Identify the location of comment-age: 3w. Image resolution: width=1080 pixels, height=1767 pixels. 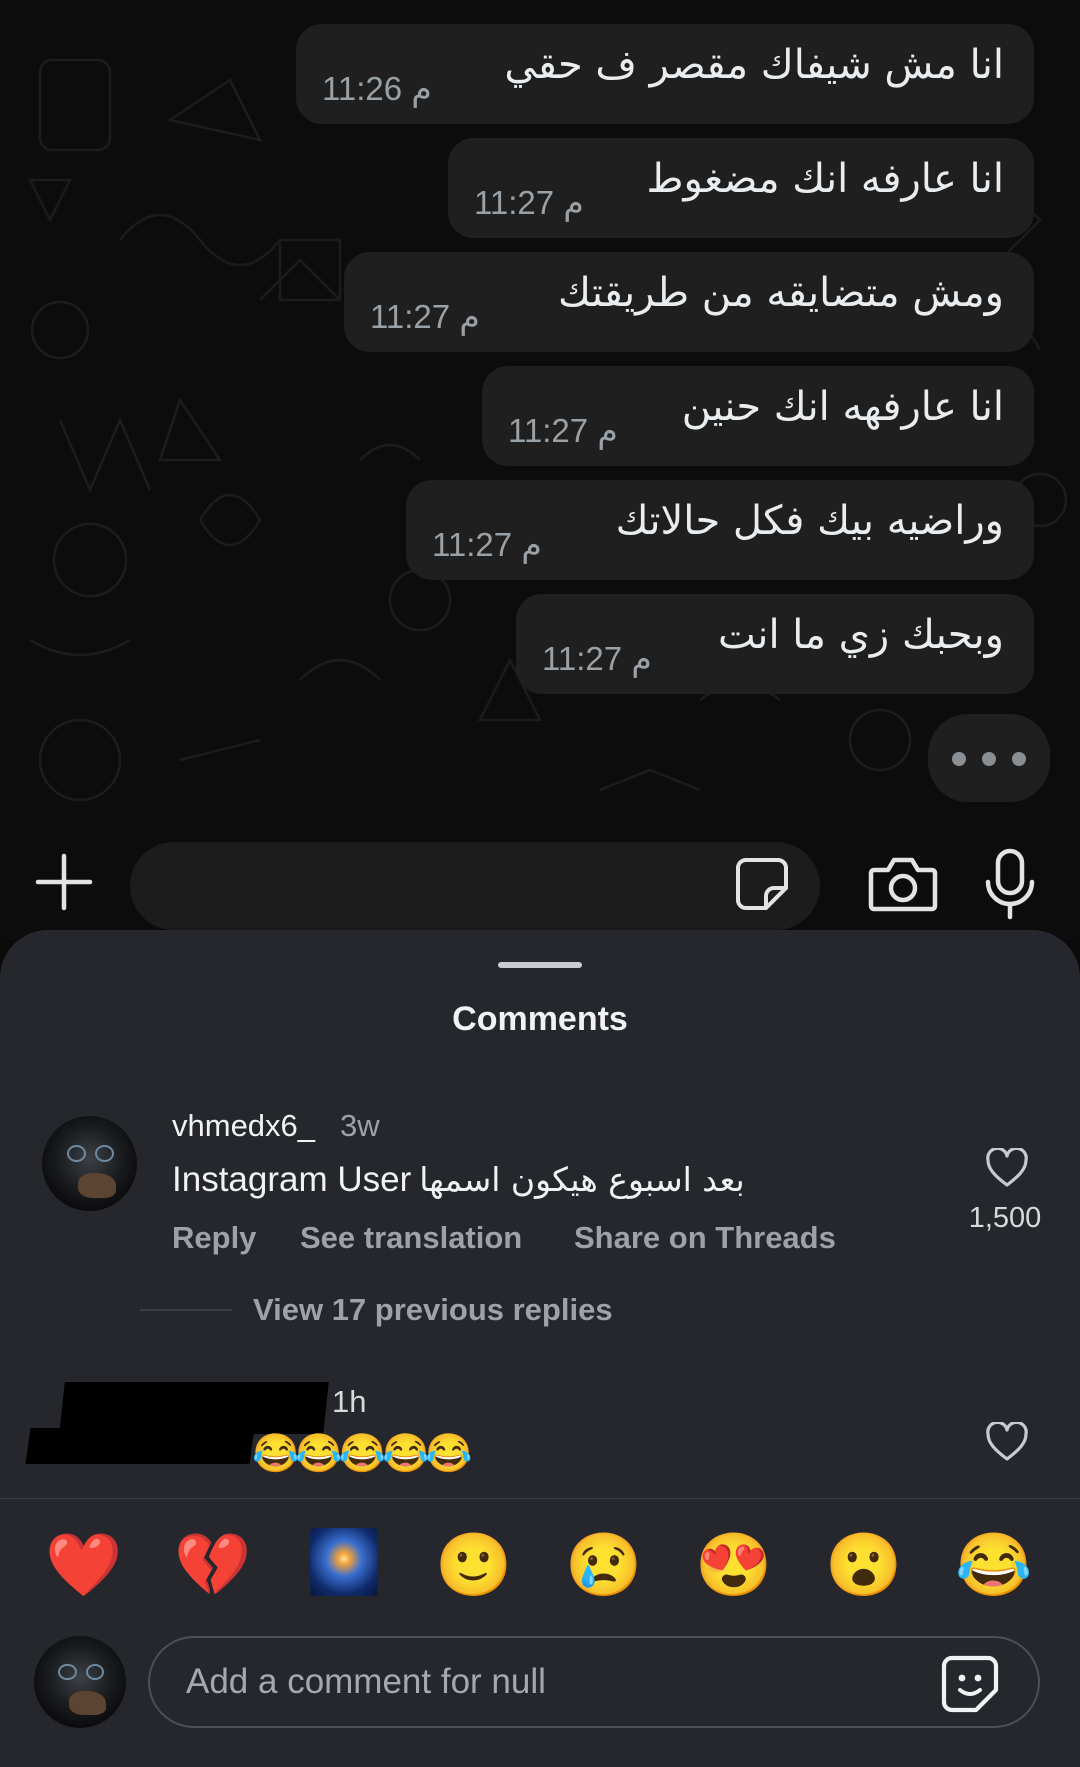
(360, 1125).